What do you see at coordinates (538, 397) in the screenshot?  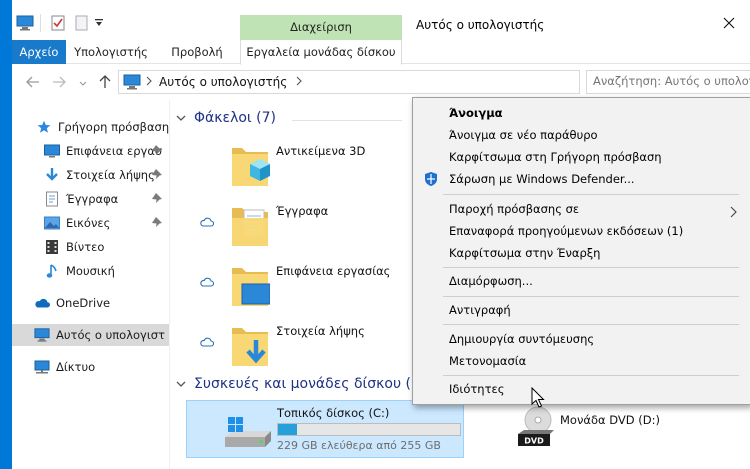 I see `mouse-cursor-icon` at bounding box center [538, 397].